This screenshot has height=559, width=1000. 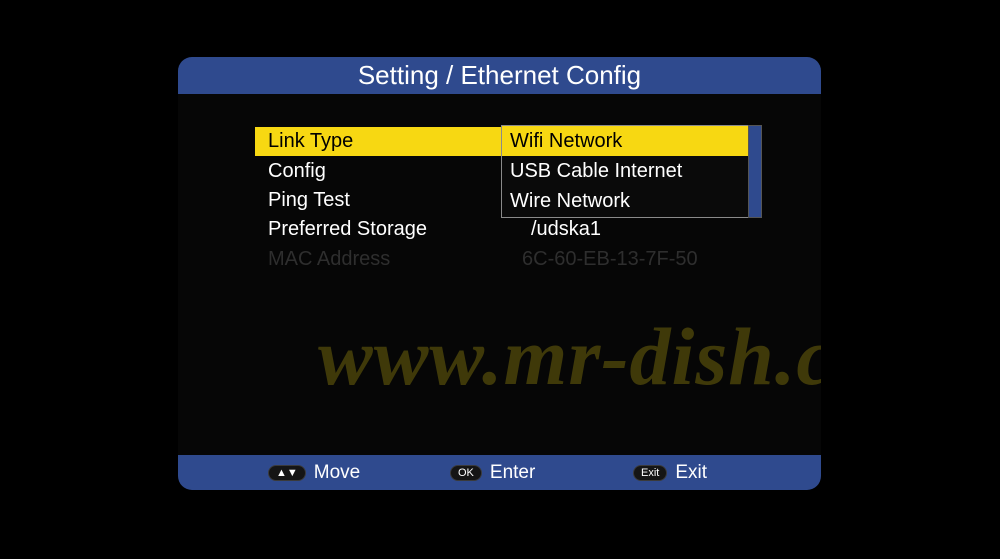 I want to click on up-down-key-icon: ▲▼, so click(x=287, y=472).